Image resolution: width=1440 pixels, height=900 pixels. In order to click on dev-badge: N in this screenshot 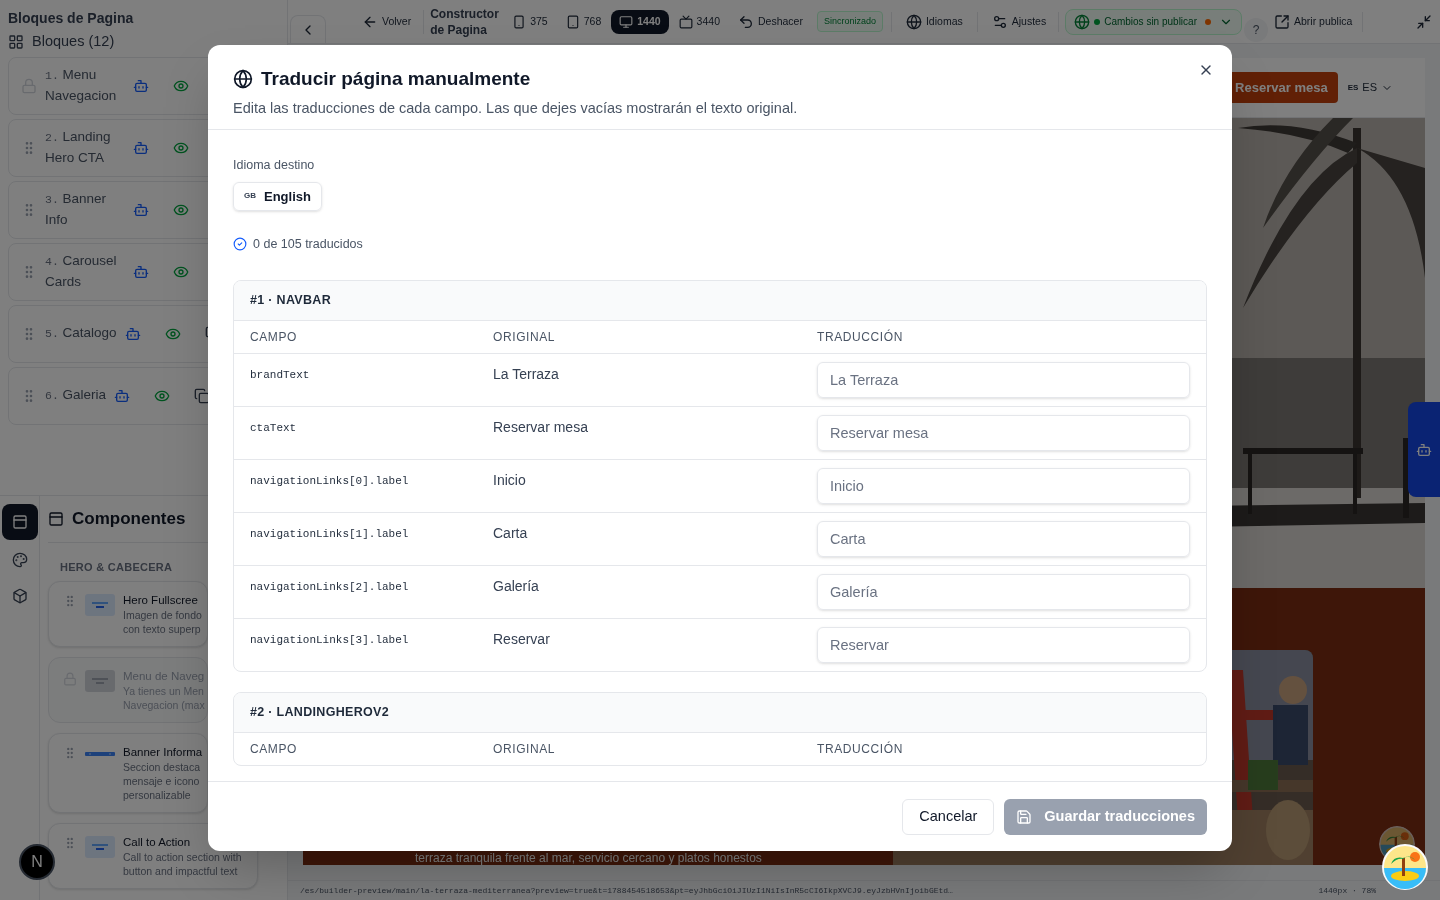, I will do `click(37, 862)`.